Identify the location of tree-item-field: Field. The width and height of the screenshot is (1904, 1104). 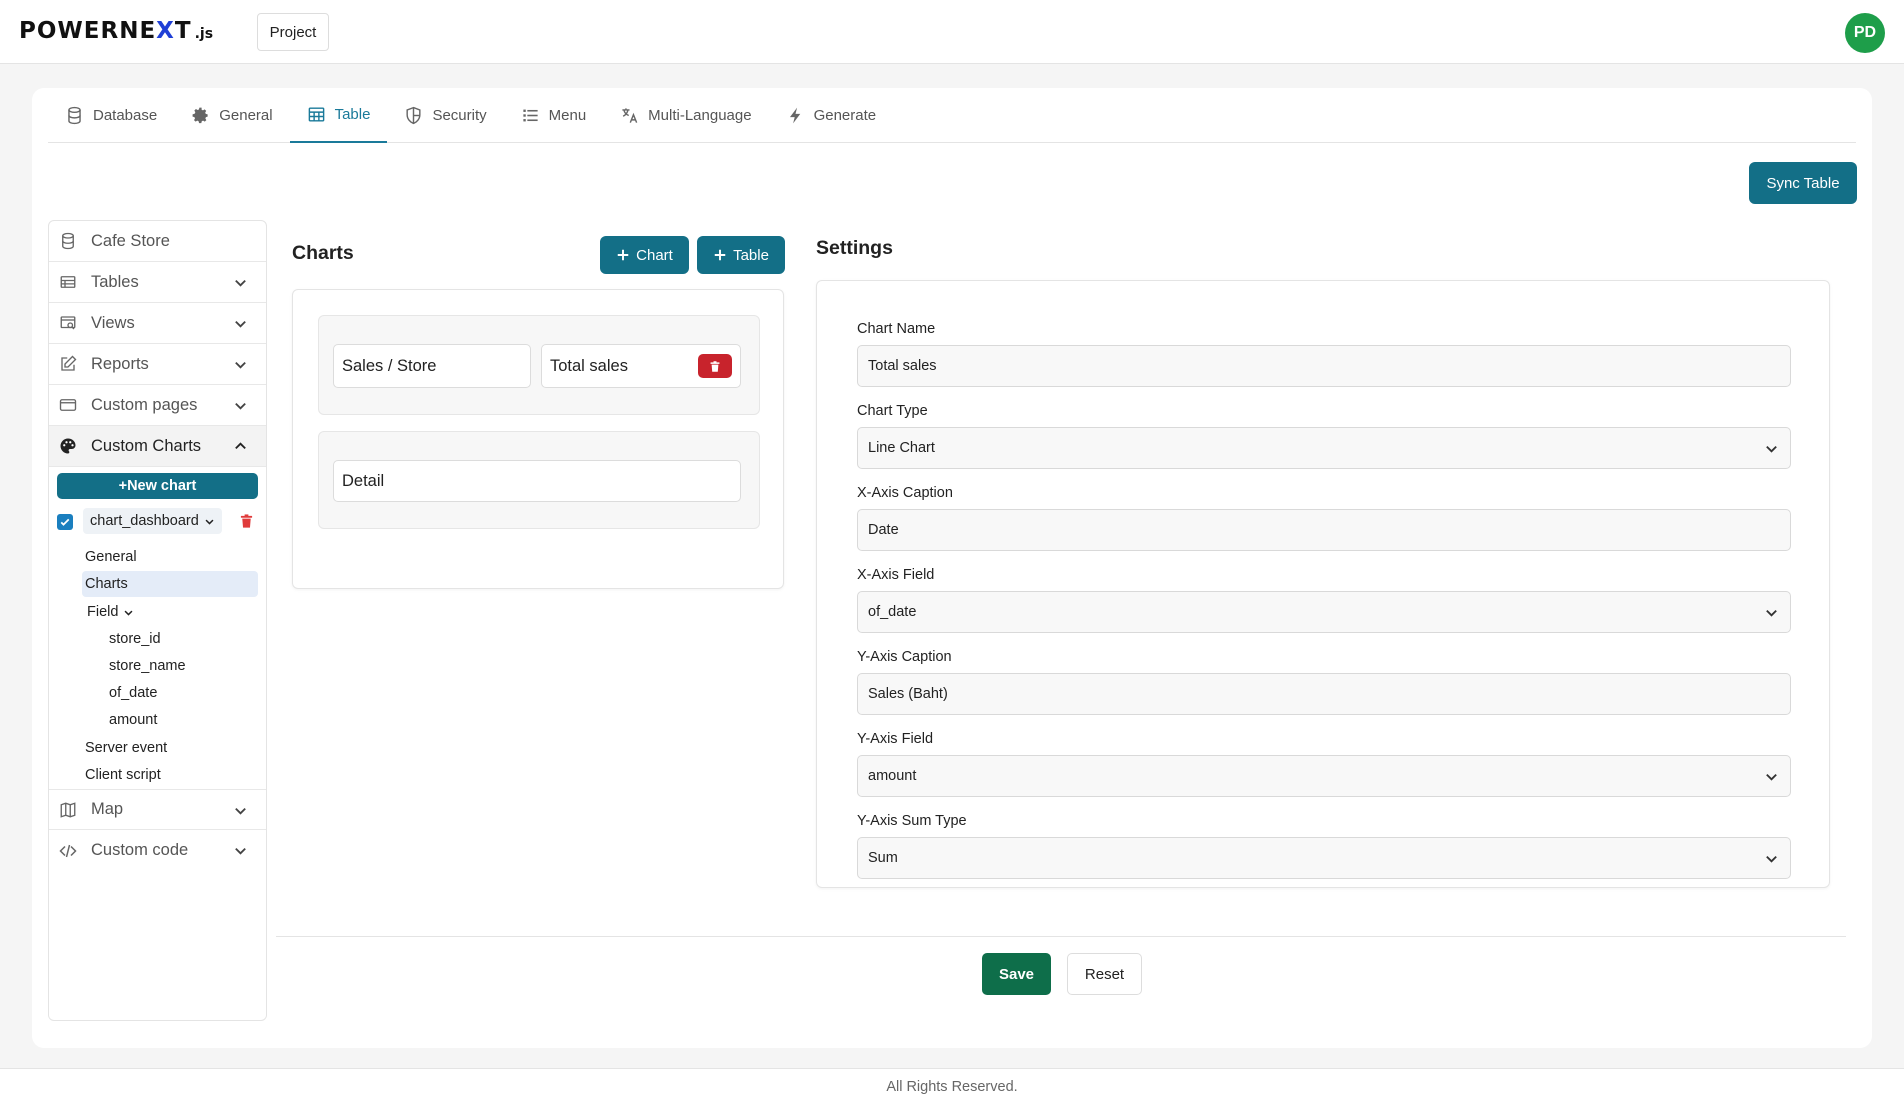
(110, 612).